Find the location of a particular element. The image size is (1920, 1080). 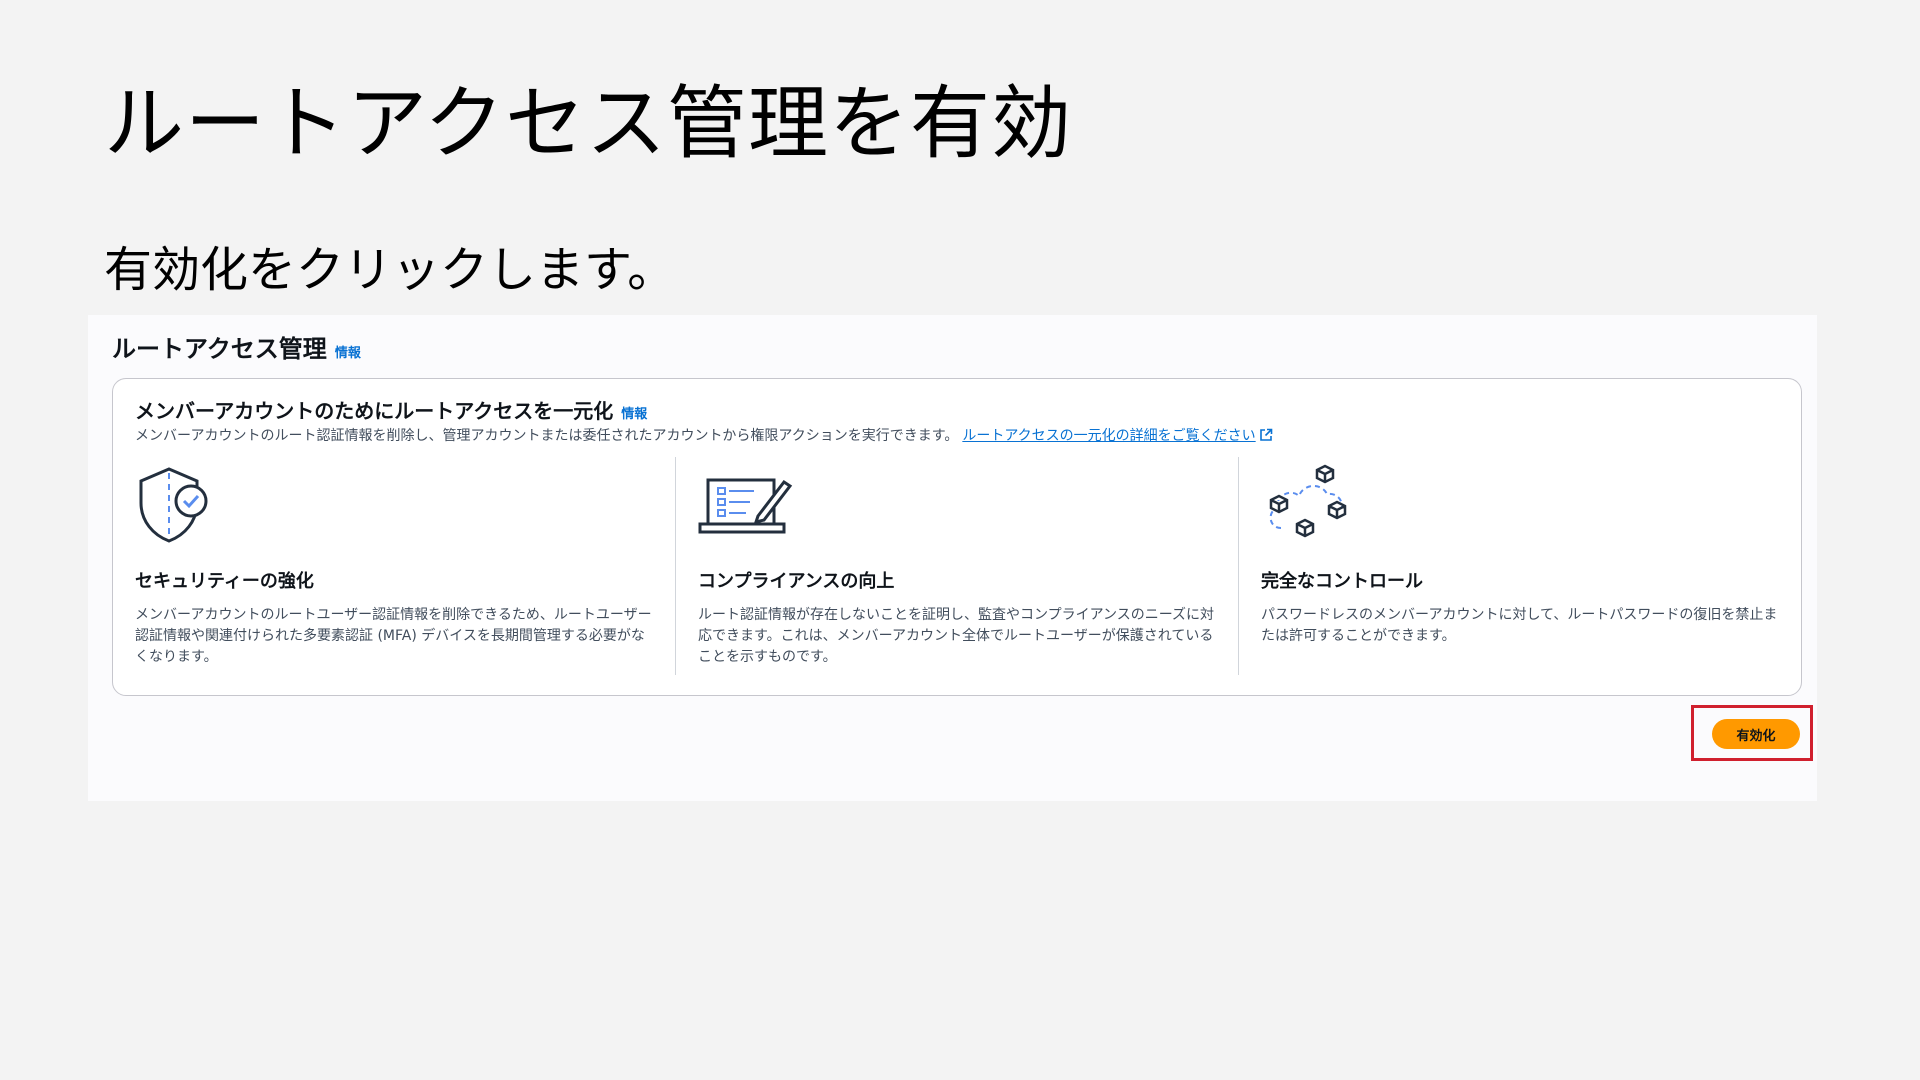

panel-info-link: 情報 is located at coordinates (634, 412).